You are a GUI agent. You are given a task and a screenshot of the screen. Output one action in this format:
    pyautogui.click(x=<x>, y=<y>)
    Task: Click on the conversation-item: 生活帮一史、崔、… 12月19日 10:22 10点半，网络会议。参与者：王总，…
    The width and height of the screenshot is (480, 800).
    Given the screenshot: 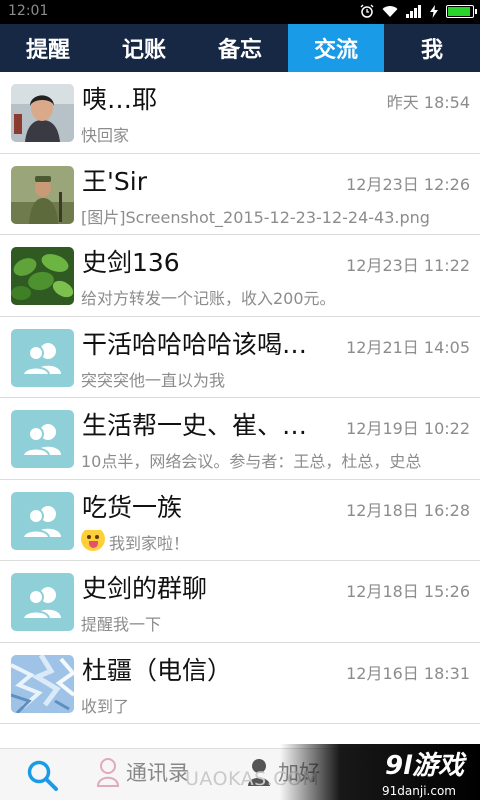 What is the action you would take?
    pyautogui.click(x=240, y=439)
    